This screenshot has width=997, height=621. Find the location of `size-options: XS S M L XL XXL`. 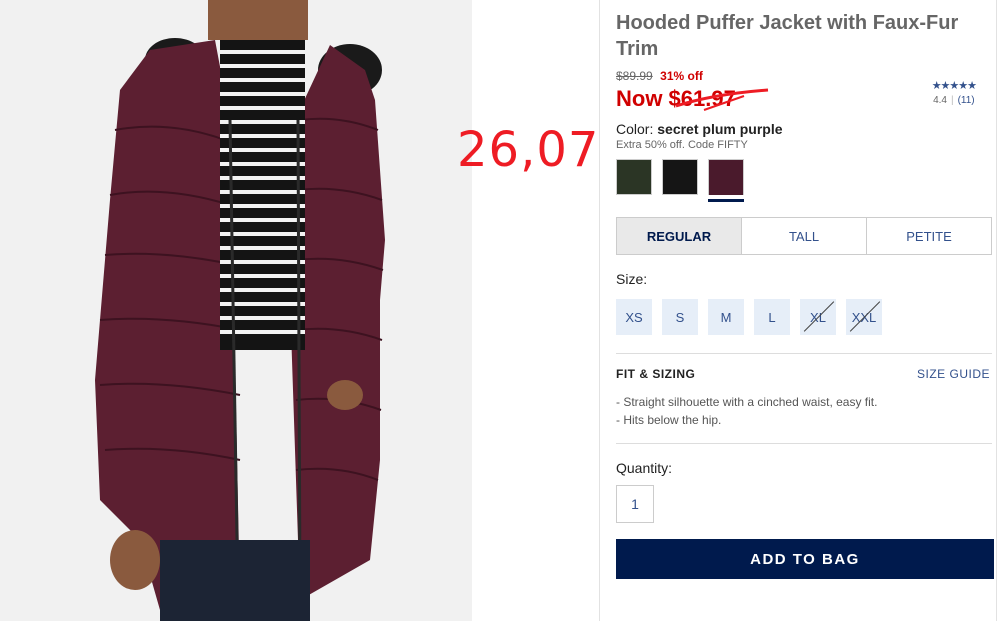

size-options: XS S M L XL XXL is located at coordinates (803, 317).